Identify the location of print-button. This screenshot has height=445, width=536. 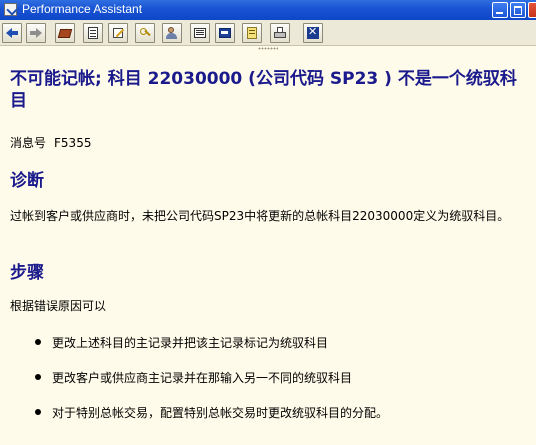
(280, 33).